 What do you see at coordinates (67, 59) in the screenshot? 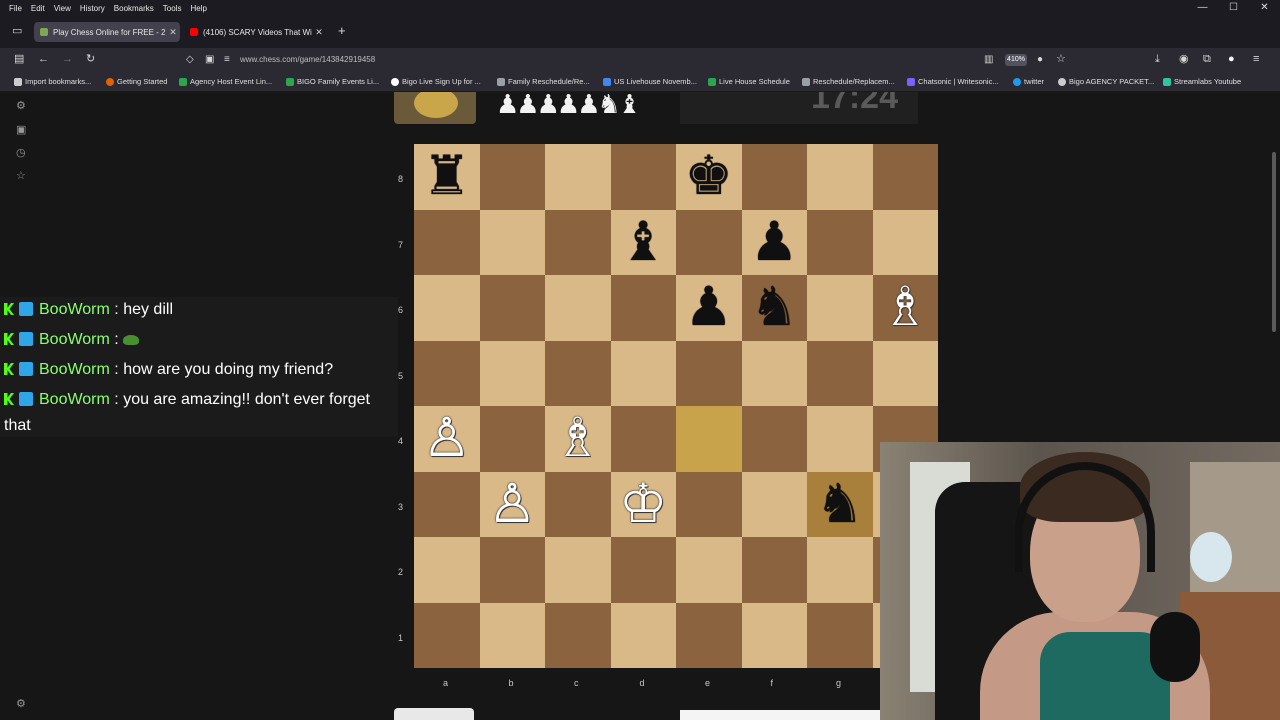
I see `forward-icon: →` at bounding box center [67, 59].